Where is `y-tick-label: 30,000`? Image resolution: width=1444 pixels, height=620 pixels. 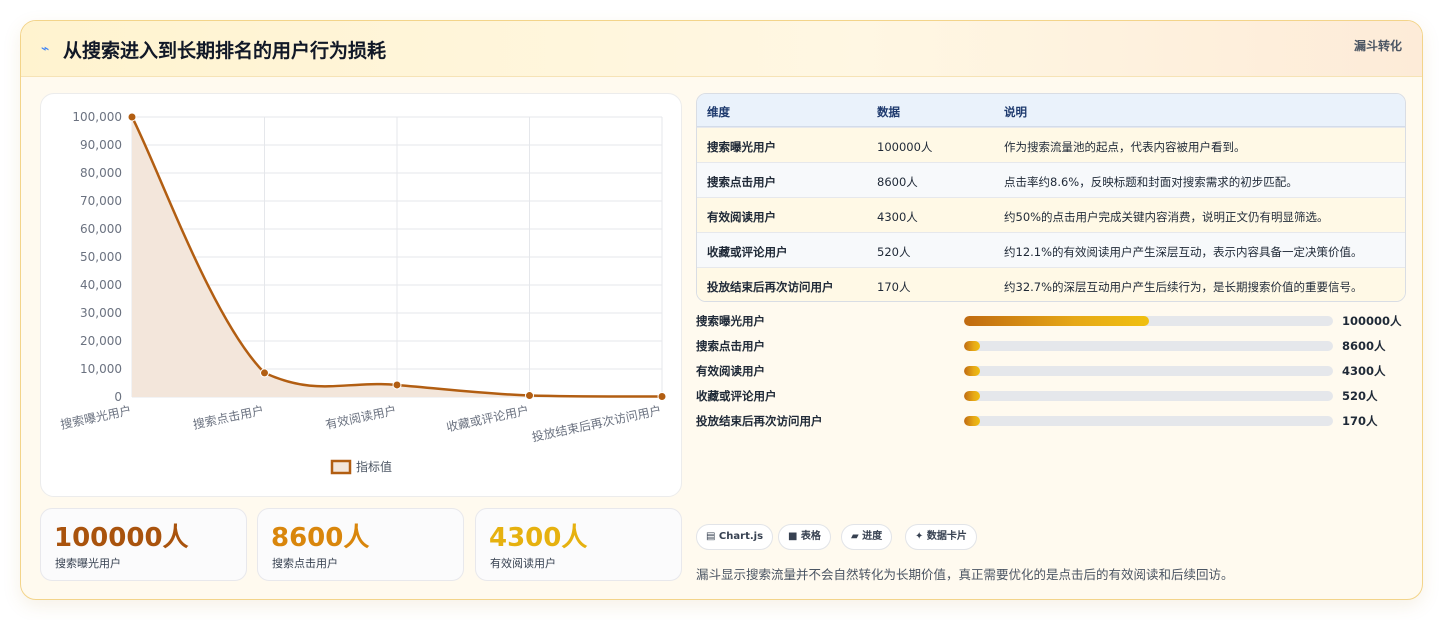
y-tick-label: 30,000 is located at coordinates (101, 313).